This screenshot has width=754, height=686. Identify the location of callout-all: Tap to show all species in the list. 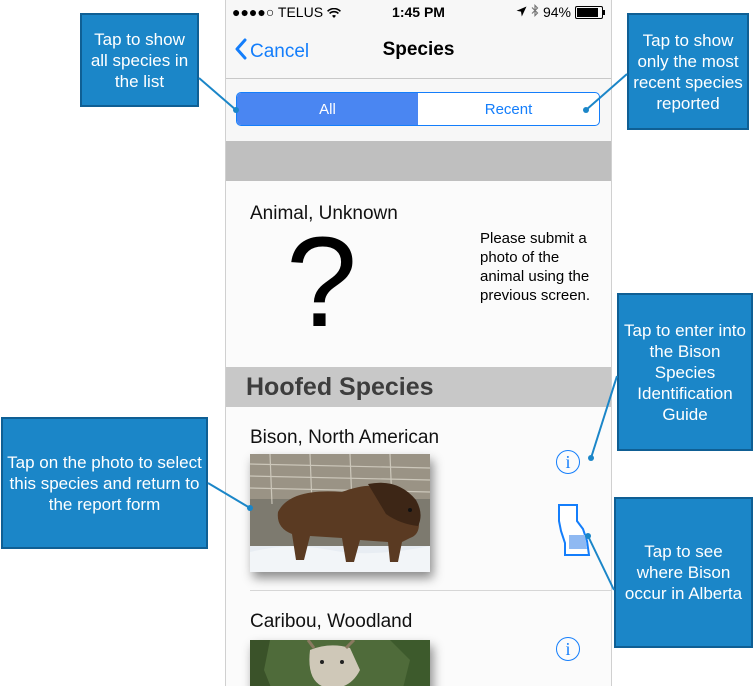
(139, 60).